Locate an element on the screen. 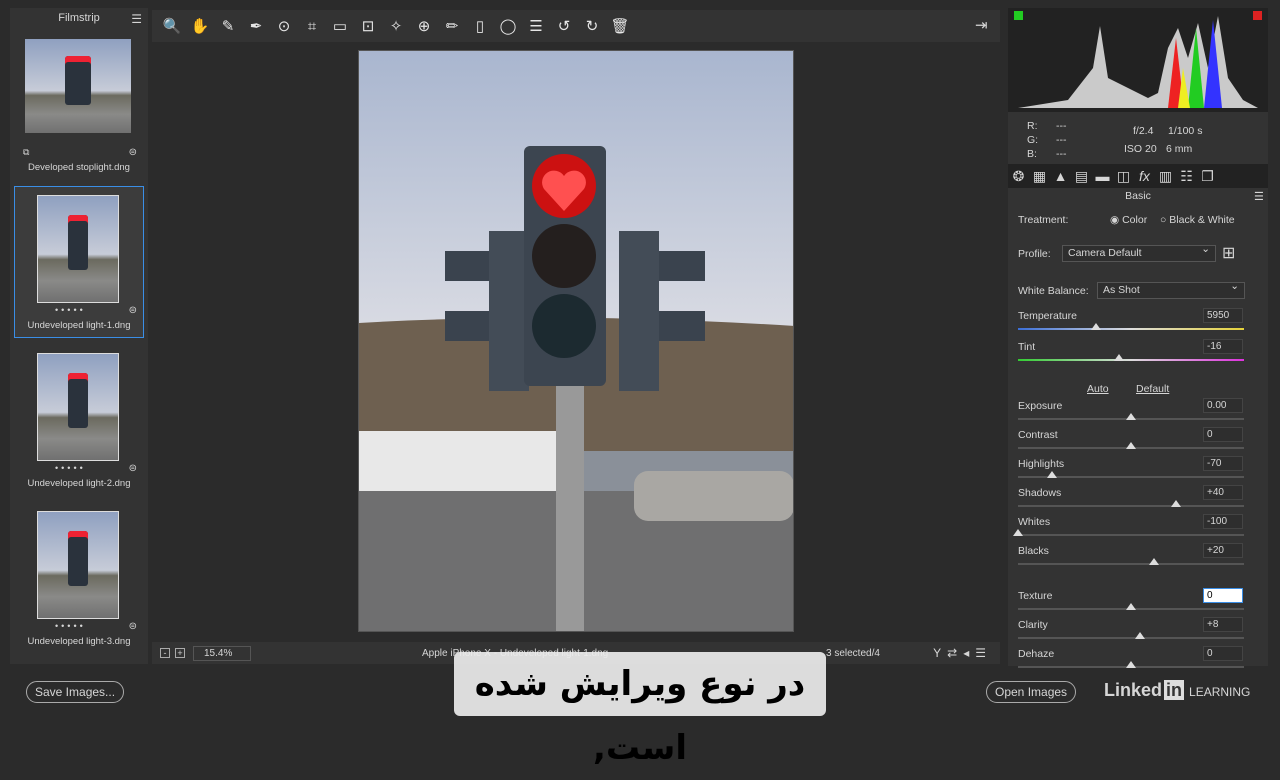  treatment-bw-radio: ○ Black & White is located at coordinates (1197, 220).